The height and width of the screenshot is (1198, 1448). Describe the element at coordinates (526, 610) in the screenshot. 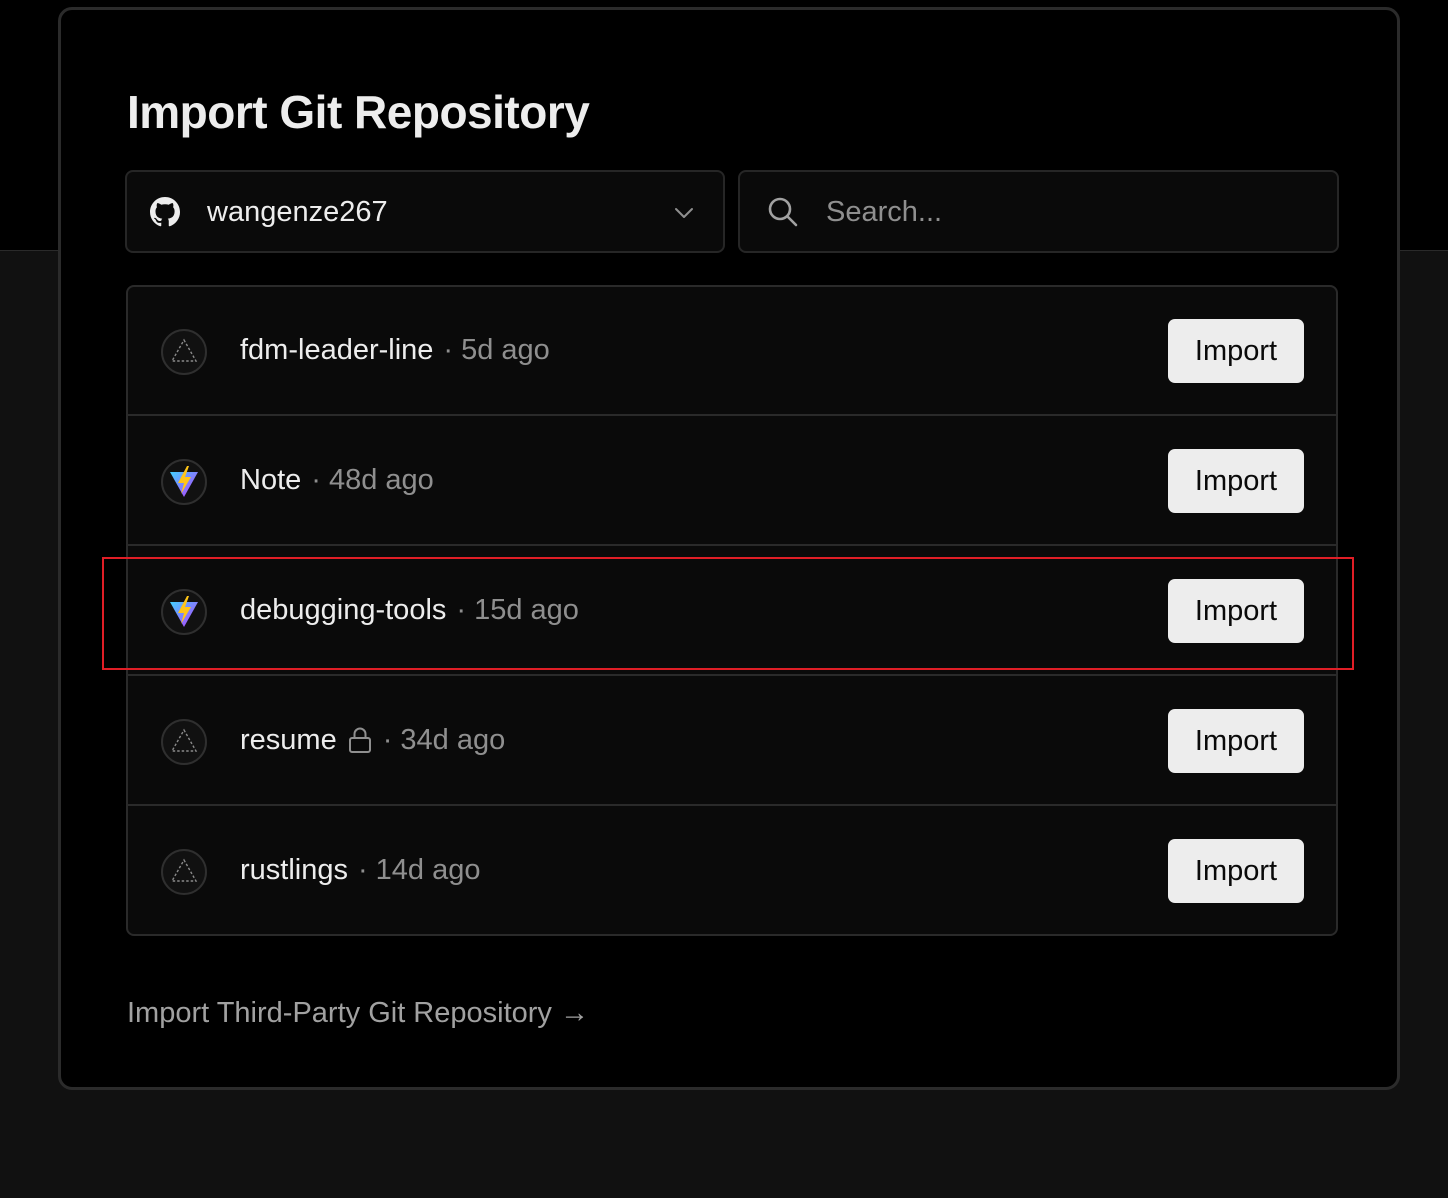

I see `repository-updated-age: 15d ago` at that location.